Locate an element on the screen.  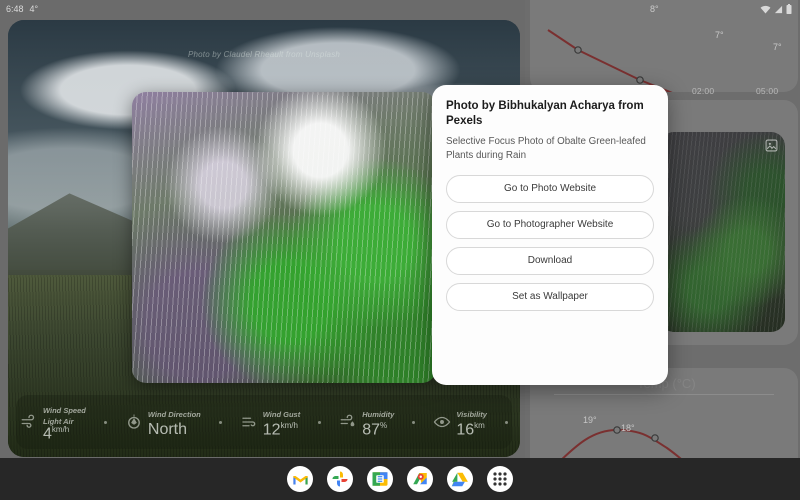
stat-label: Visibility is located at coordinates (471, 415).